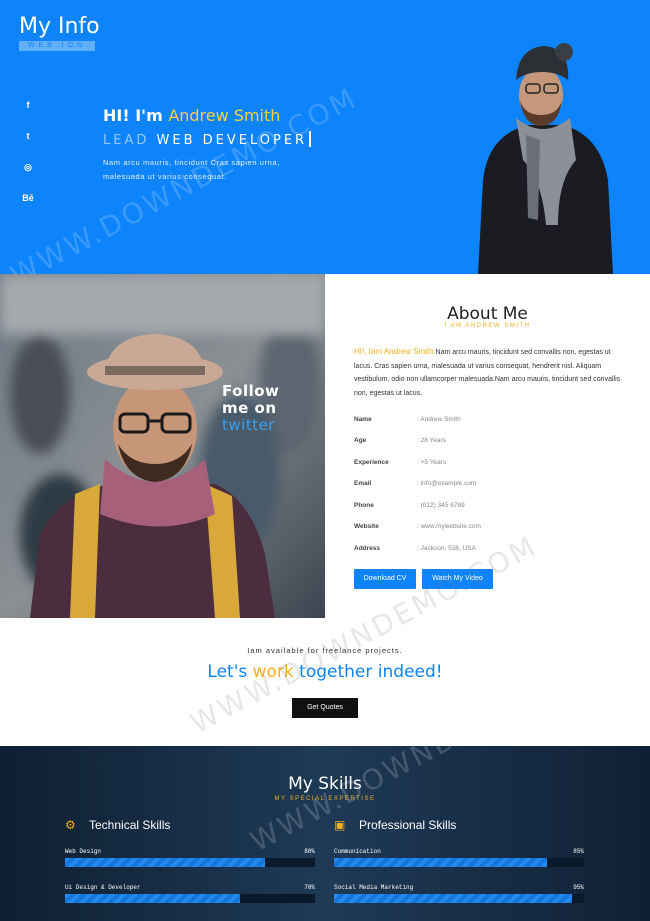 Image resolution: width=650 pixels, height=921 pixels. Describe the element at coordinates (360, 440) in the screenshot. I see `info-label: Age` at that location.